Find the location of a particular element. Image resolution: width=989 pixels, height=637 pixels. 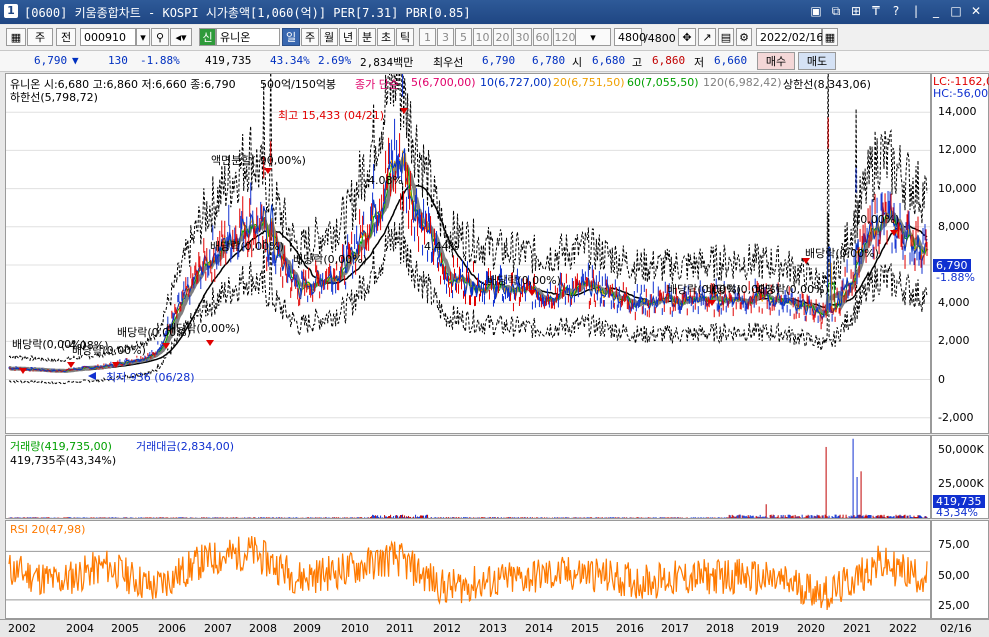

count-input: 4800 is located at coordinates (630, 37).